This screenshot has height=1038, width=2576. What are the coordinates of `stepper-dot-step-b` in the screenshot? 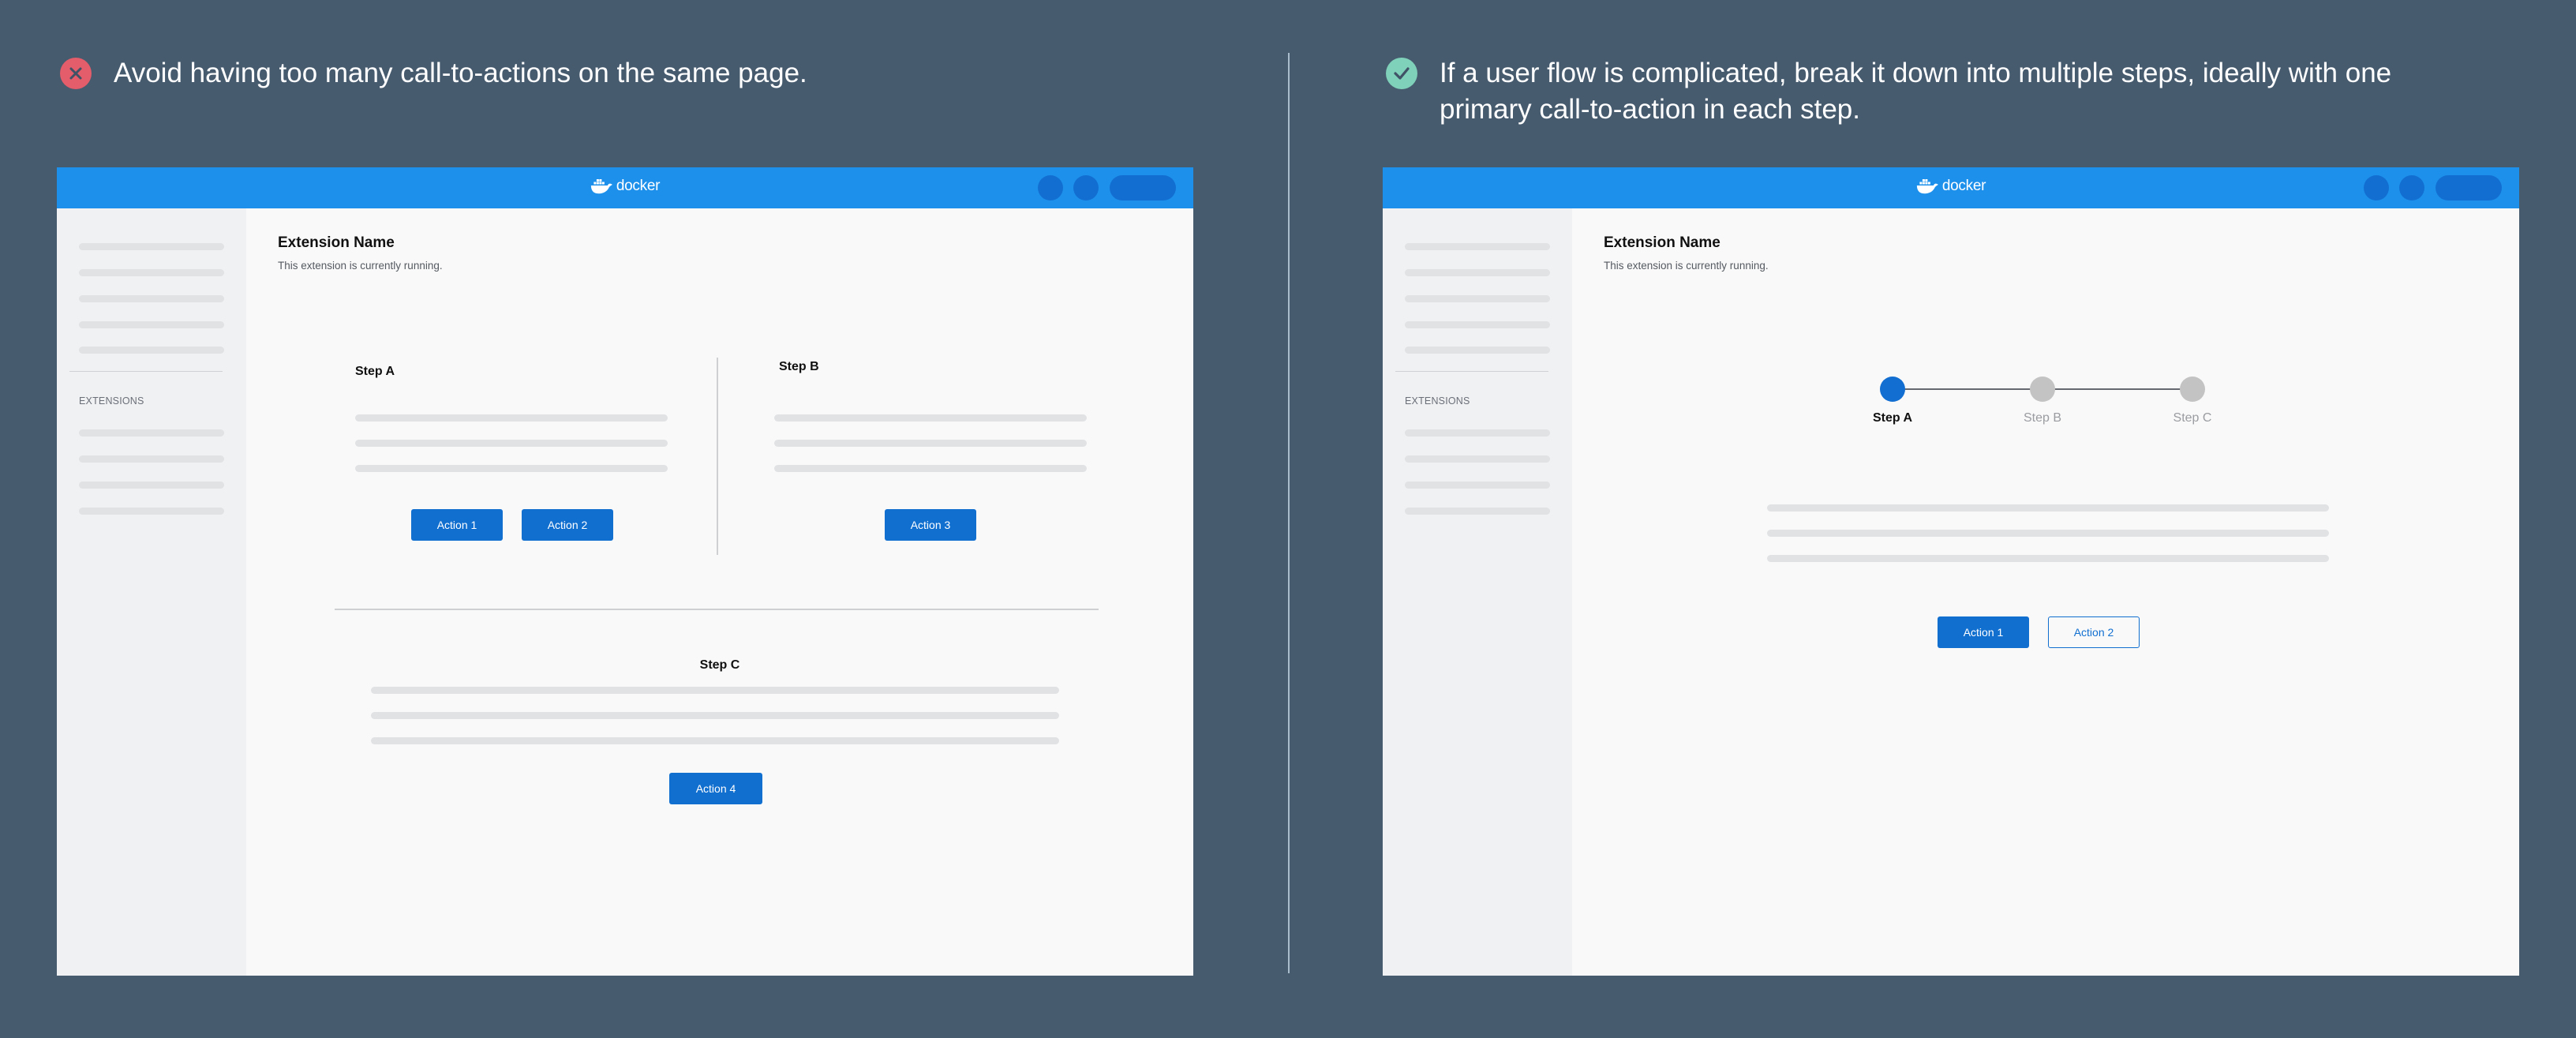 It's located at (2042, 389).